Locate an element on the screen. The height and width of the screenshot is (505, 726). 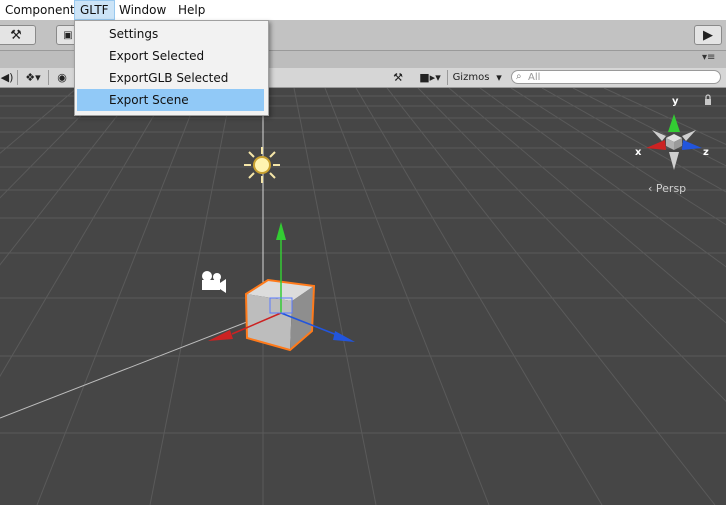
gizmo-y-label: y is located at coordinates (675, 101).